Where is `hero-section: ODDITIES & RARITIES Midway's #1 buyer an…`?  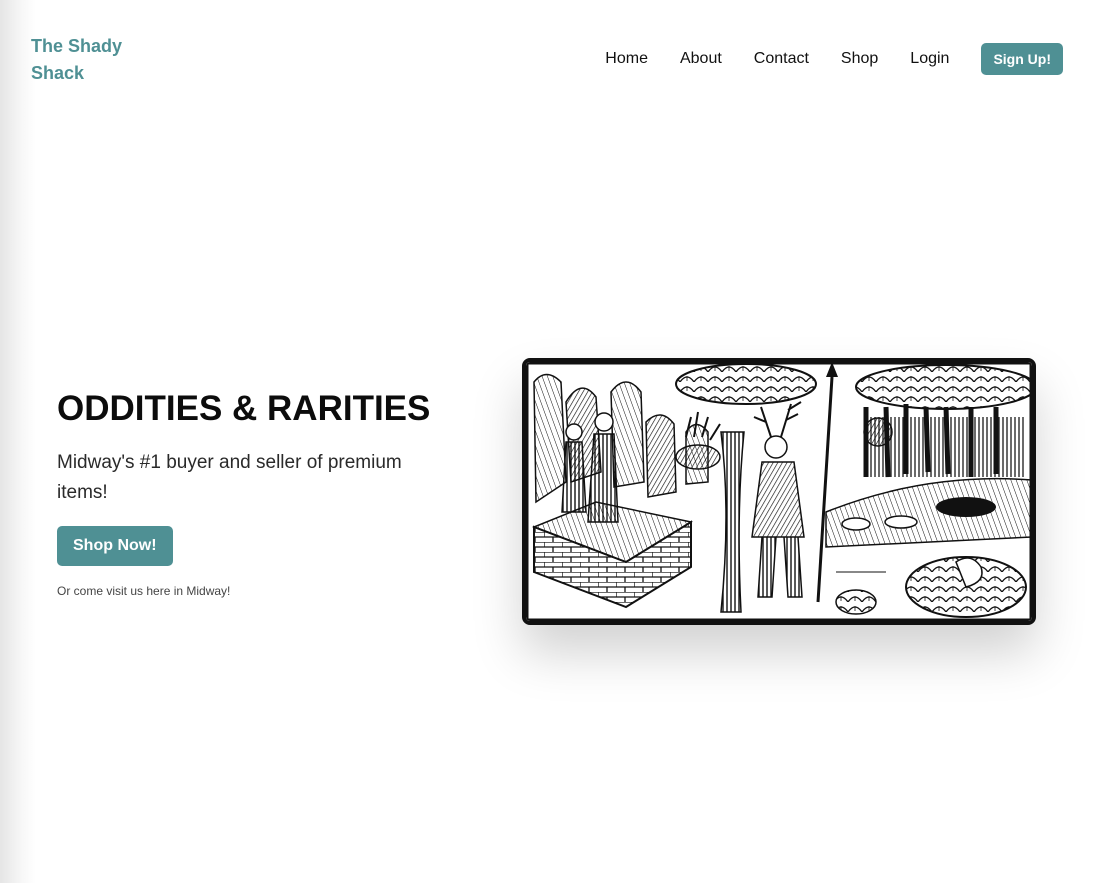
hero-section: ODDITIES & RARITIES Midway's #1 buyer an… is located at coordinates (247, 492).